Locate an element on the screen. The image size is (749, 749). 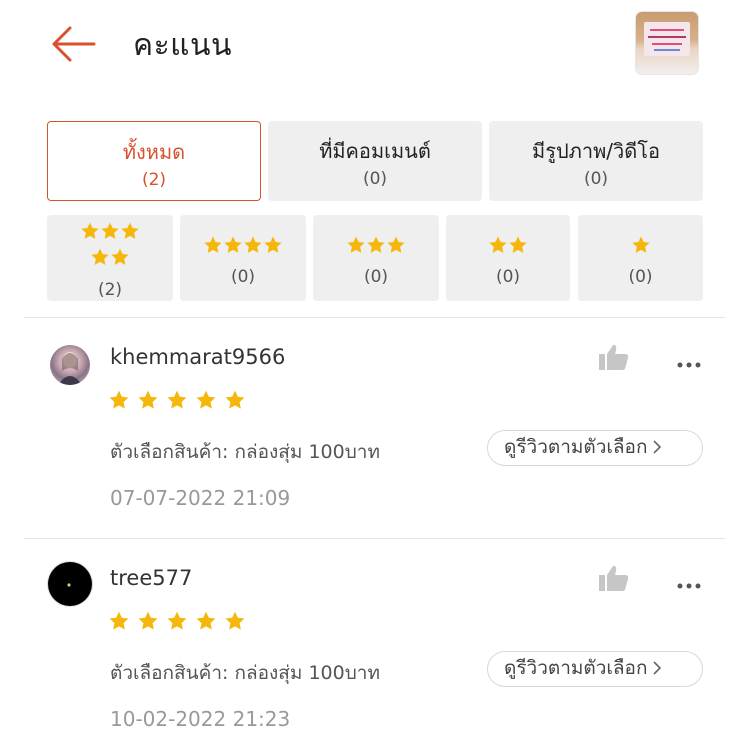
star-filter-4-count: (0) is located at coordinates (243, 277).